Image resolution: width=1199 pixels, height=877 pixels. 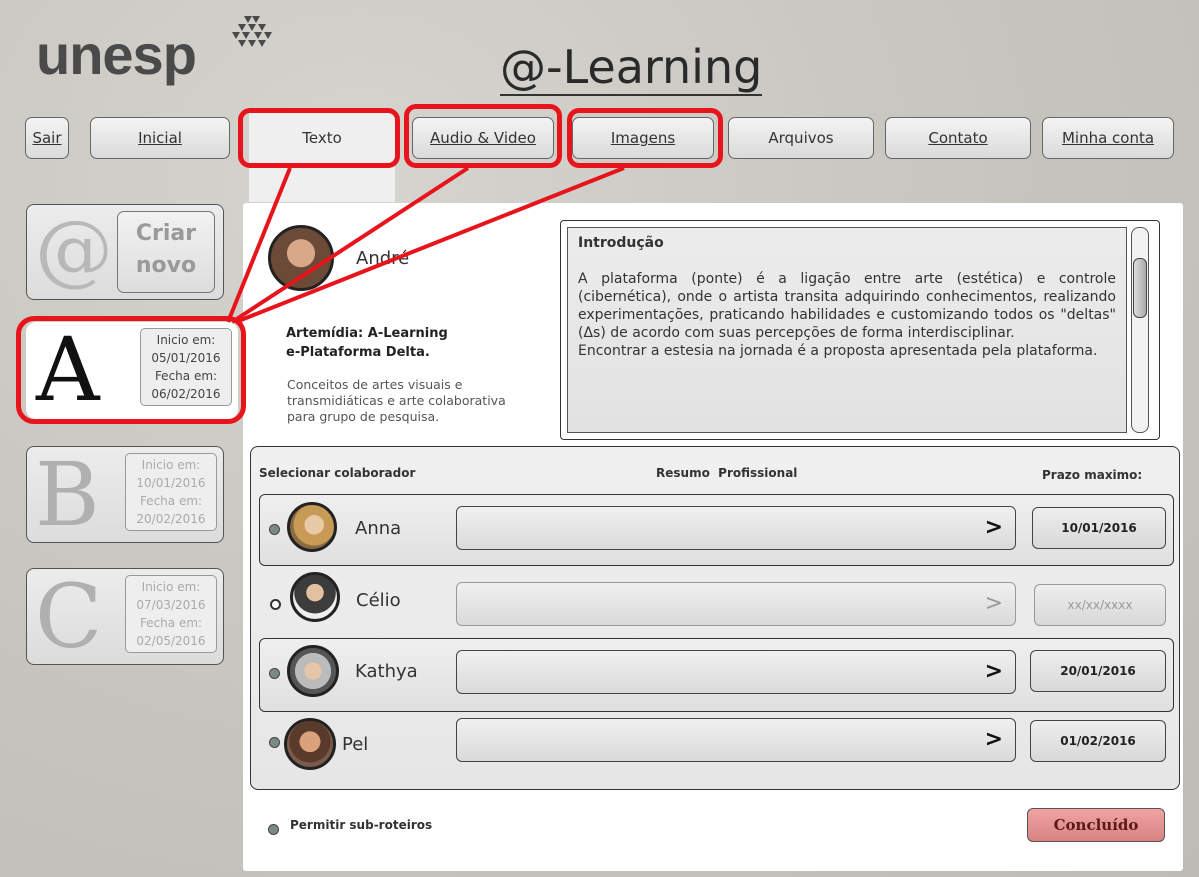 What do you see at coordinates (631, 68) in the screenshot?
I see `app-title: @-Learning` at bounding box center [631, 68].